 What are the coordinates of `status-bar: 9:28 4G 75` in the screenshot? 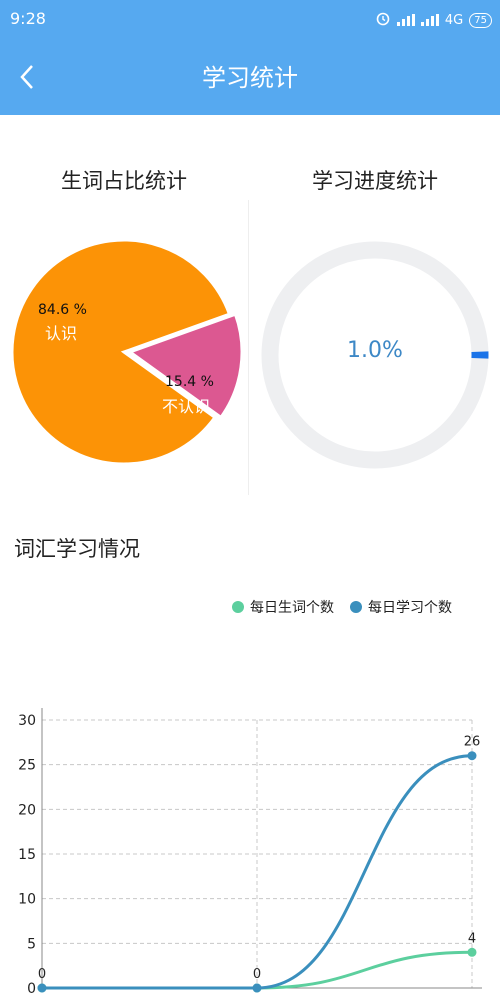 It's located at (250, 20).